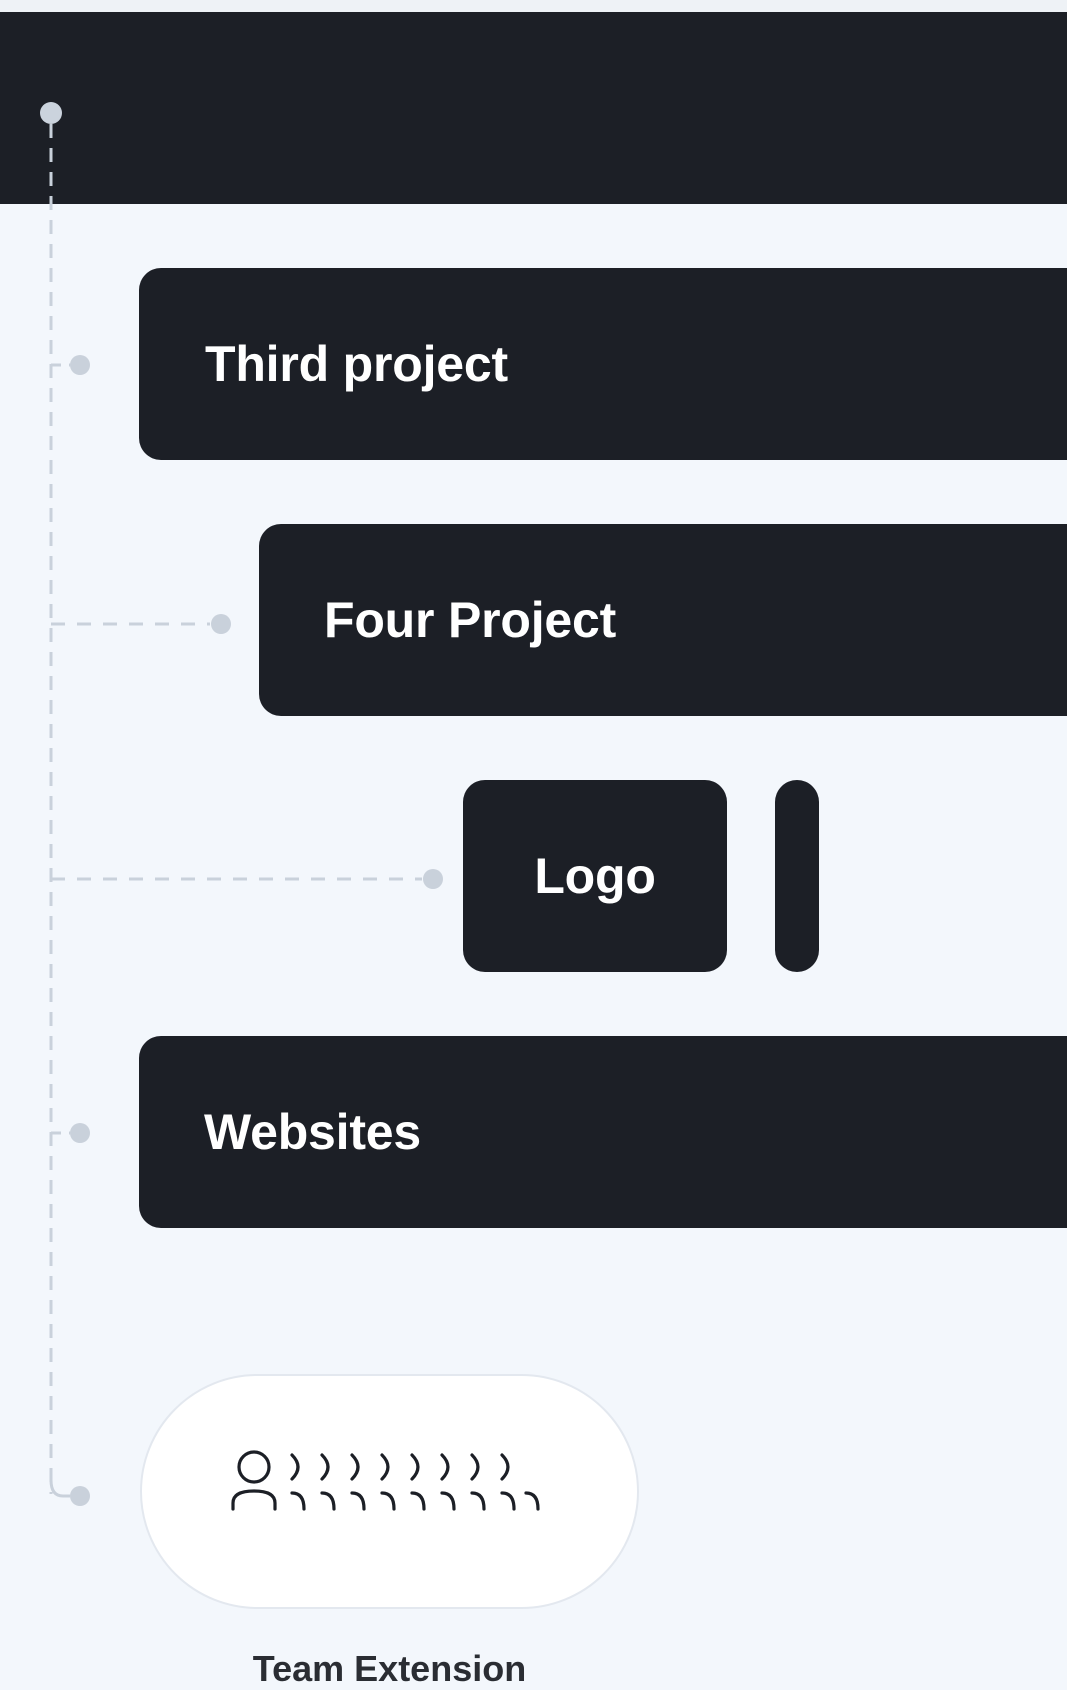 The image size is (1067, 1690). I want to click on connector-team, so click(59, 1488).